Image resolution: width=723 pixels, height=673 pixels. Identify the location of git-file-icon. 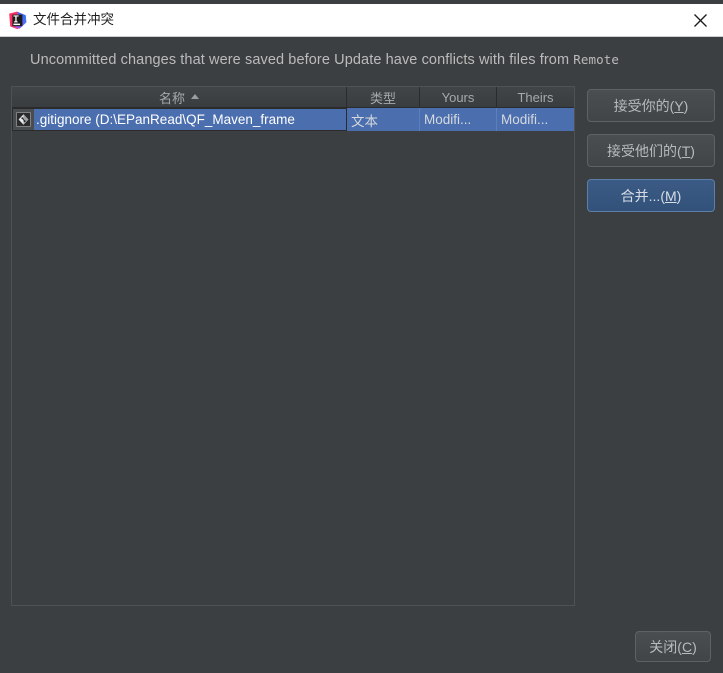
(23, 119).